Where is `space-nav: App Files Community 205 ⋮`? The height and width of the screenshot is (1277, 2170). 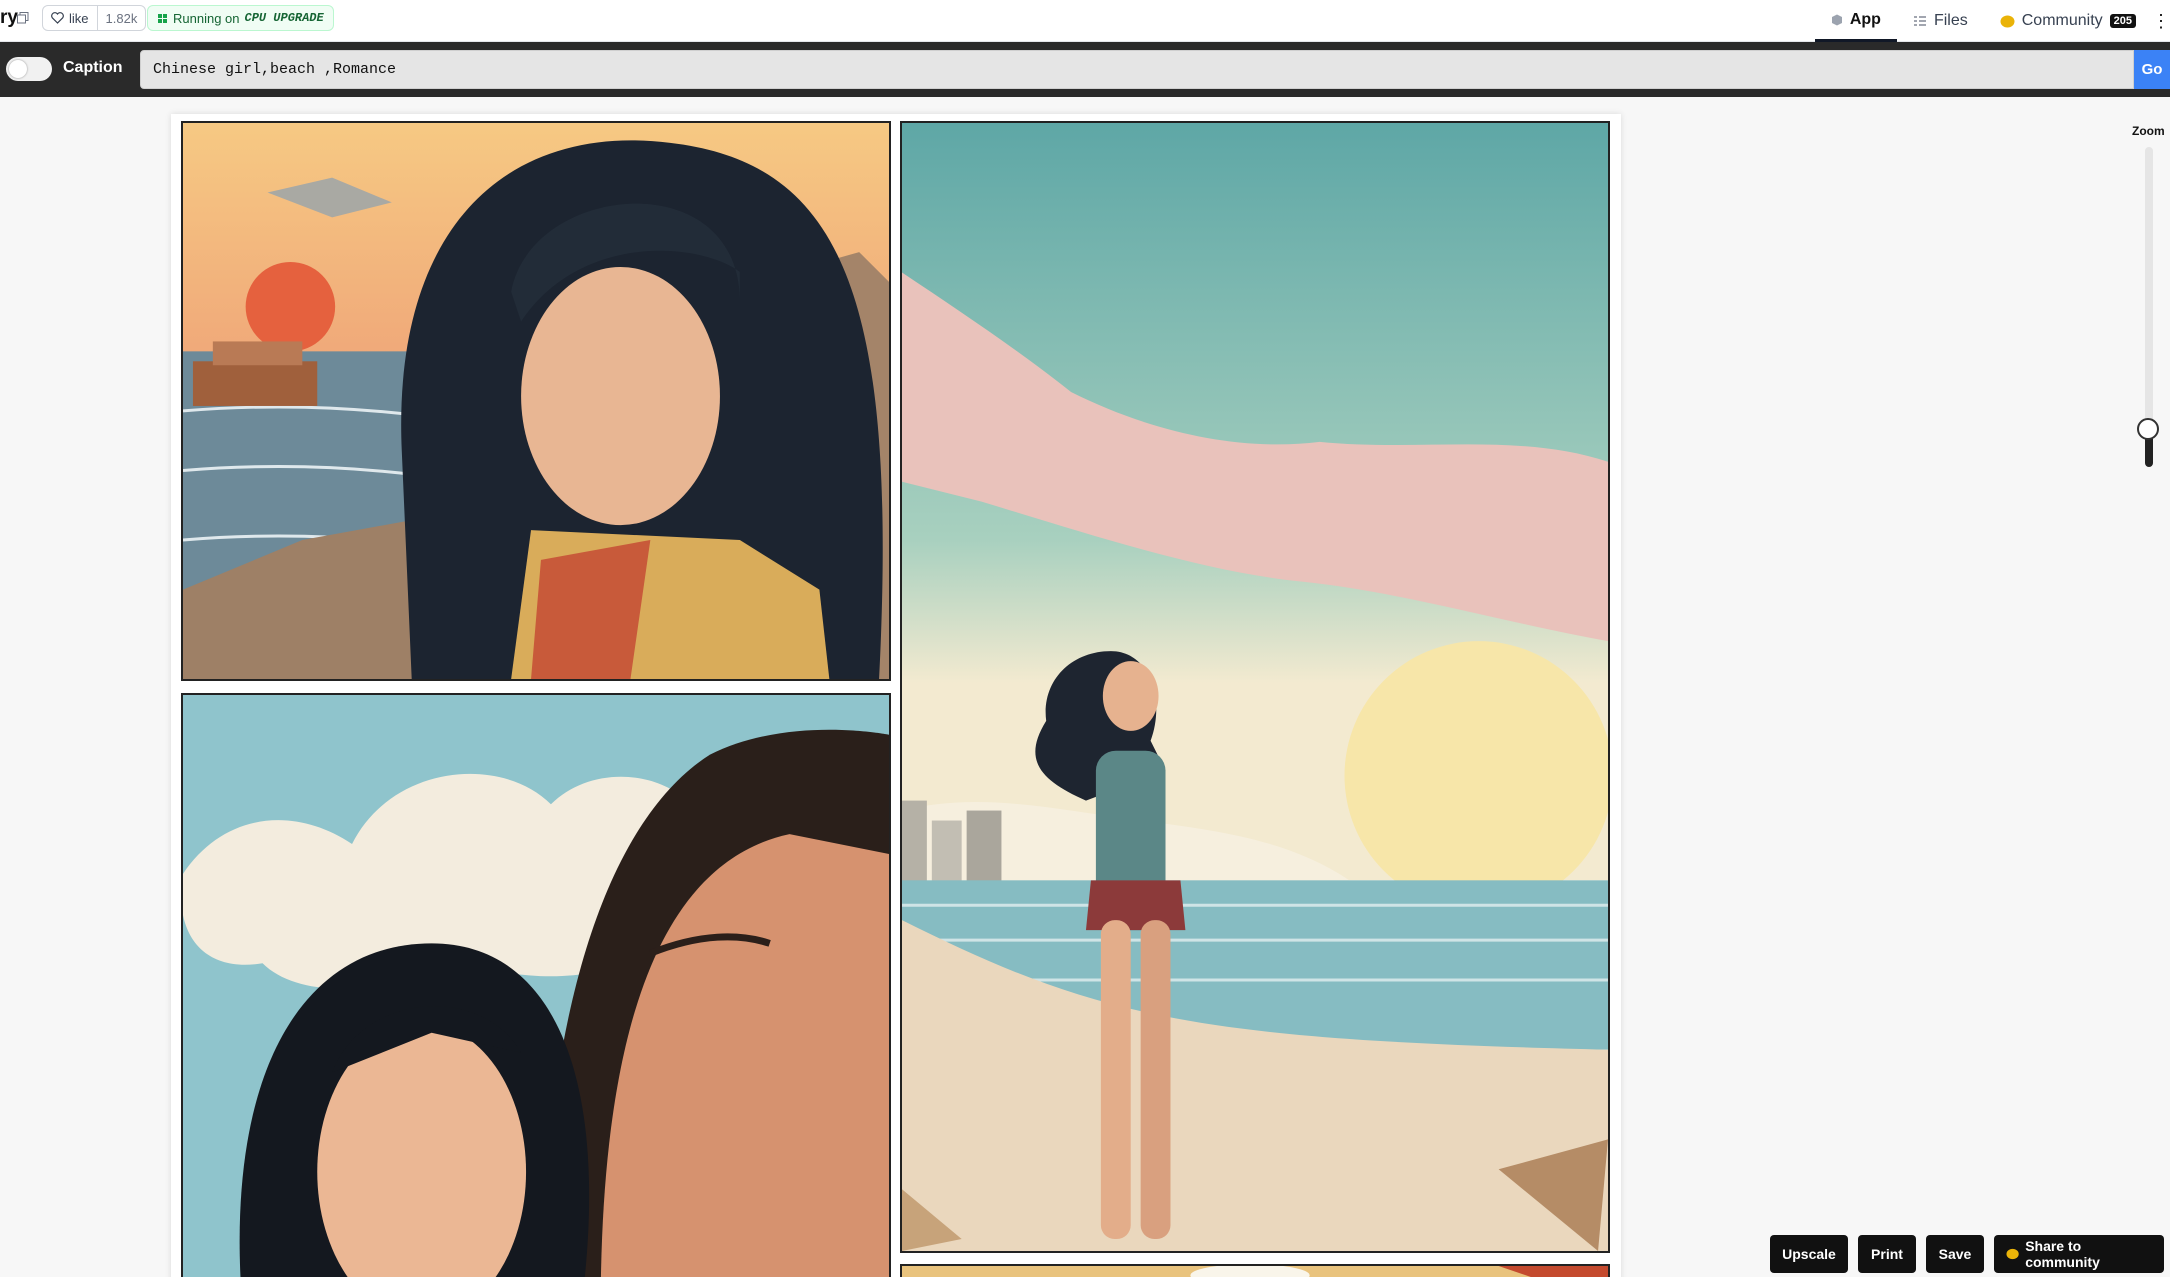 space-nav: App Files Community 205 ⋮ is located at coordinates (1992, 21).